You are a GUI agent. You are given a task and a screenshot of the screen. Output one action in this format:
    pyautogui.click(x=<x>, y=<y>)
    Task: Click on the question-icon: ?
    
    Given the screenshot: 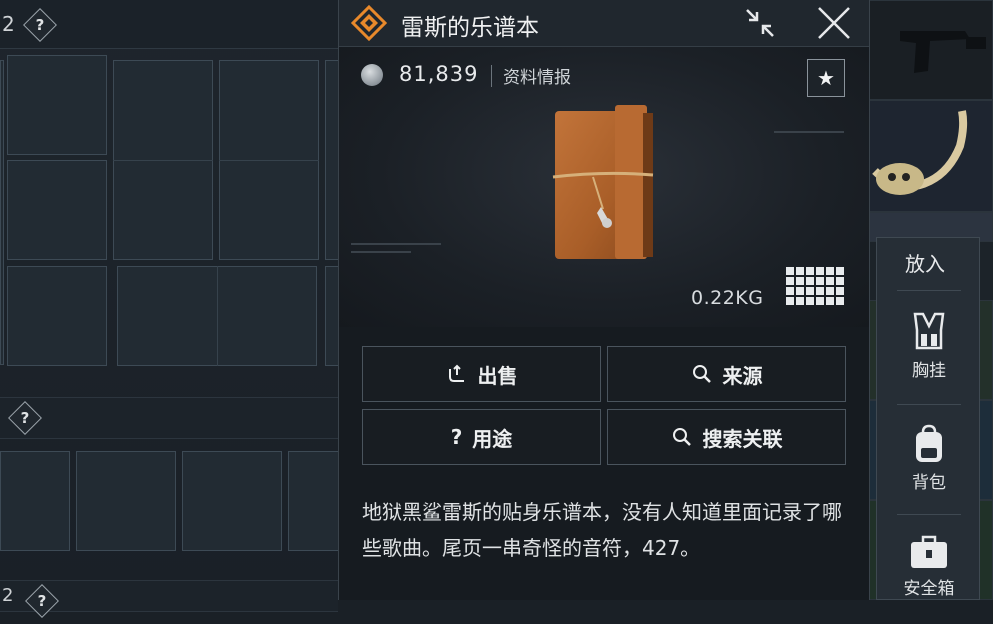 What is the action you would take?
    pyautogui.click(x=456, y=437)
    